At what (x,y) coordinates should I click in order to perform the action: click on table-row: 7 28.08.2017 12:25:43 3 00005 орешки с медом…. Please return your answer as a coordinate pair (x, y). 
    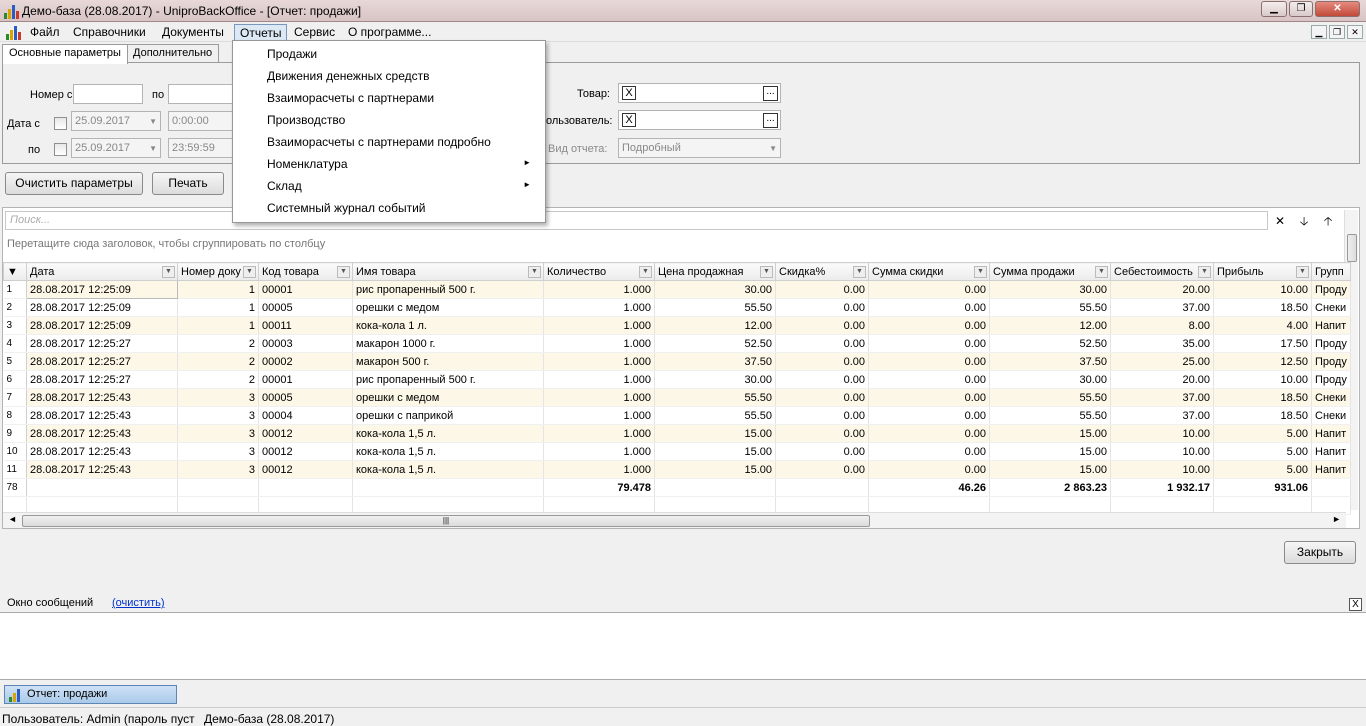
    Looking at the image, I should click on (677, 397).